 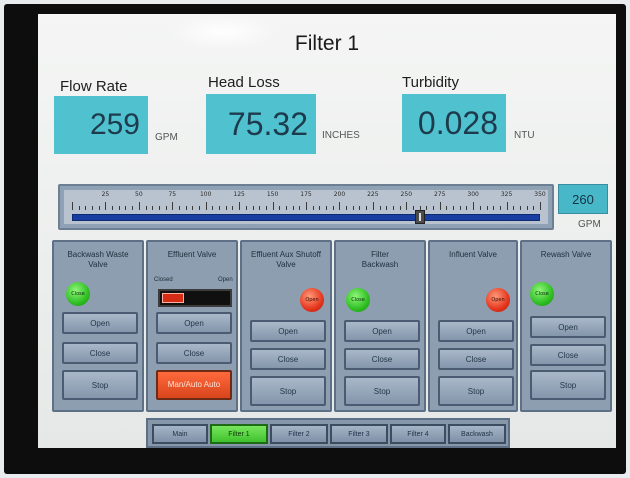 I want to click on slider-tick-label: 250, so click(x=406, y=194).